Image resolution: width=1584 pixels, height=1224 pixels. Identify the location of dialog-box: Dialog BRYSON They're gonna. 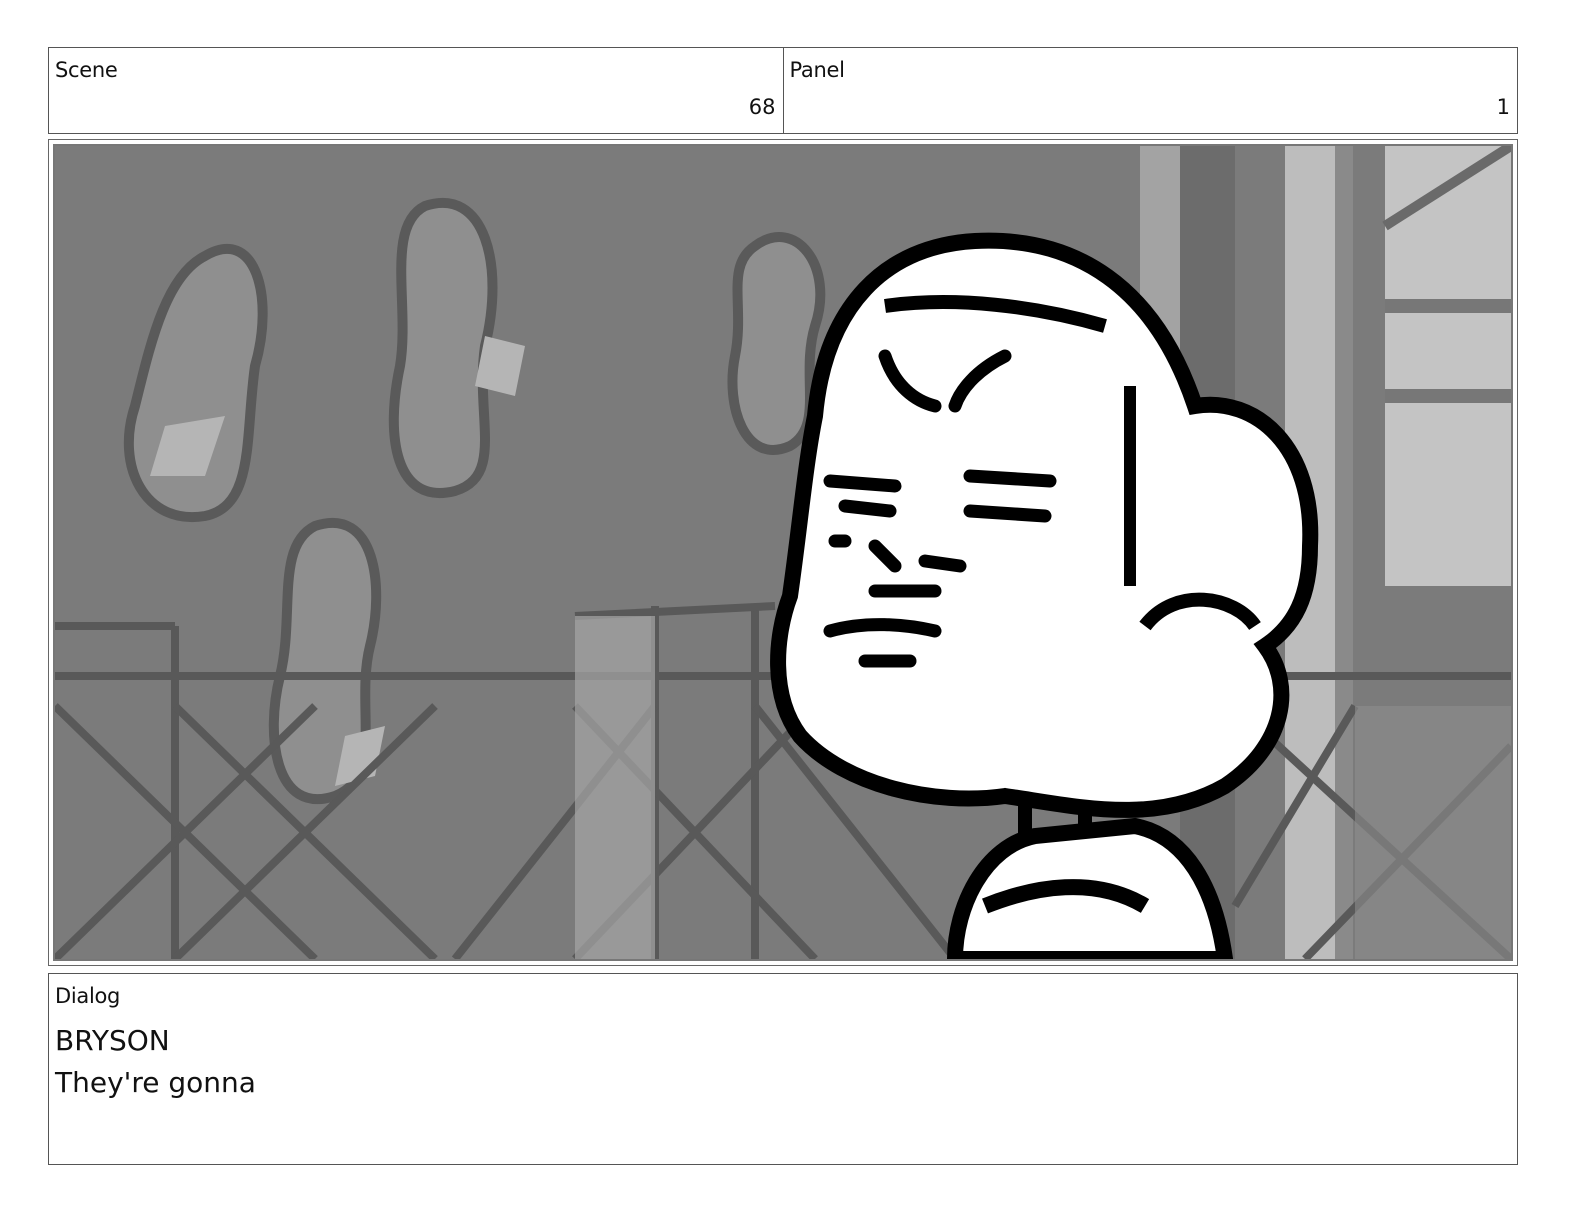
(783, 1069).